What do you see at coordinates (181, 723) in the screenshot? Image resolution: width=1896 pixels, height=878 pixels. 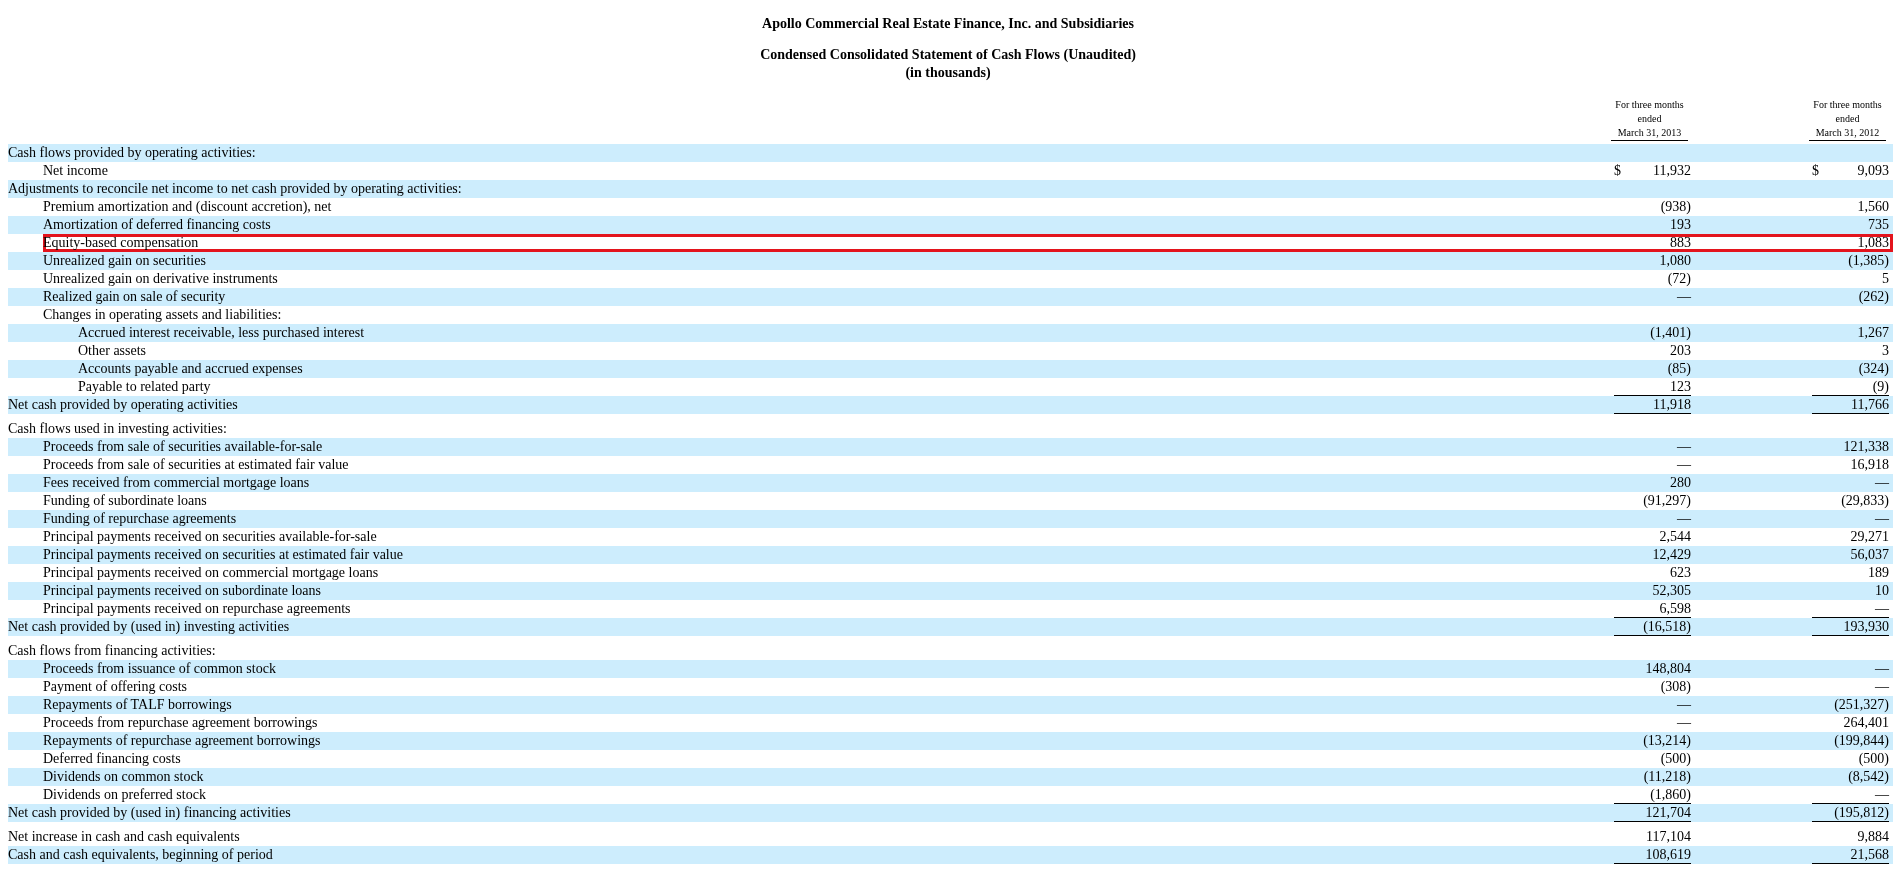 I see `line-item-label: Proceeds from repurchase agreement borrowings` at bounding box center [181, 723].